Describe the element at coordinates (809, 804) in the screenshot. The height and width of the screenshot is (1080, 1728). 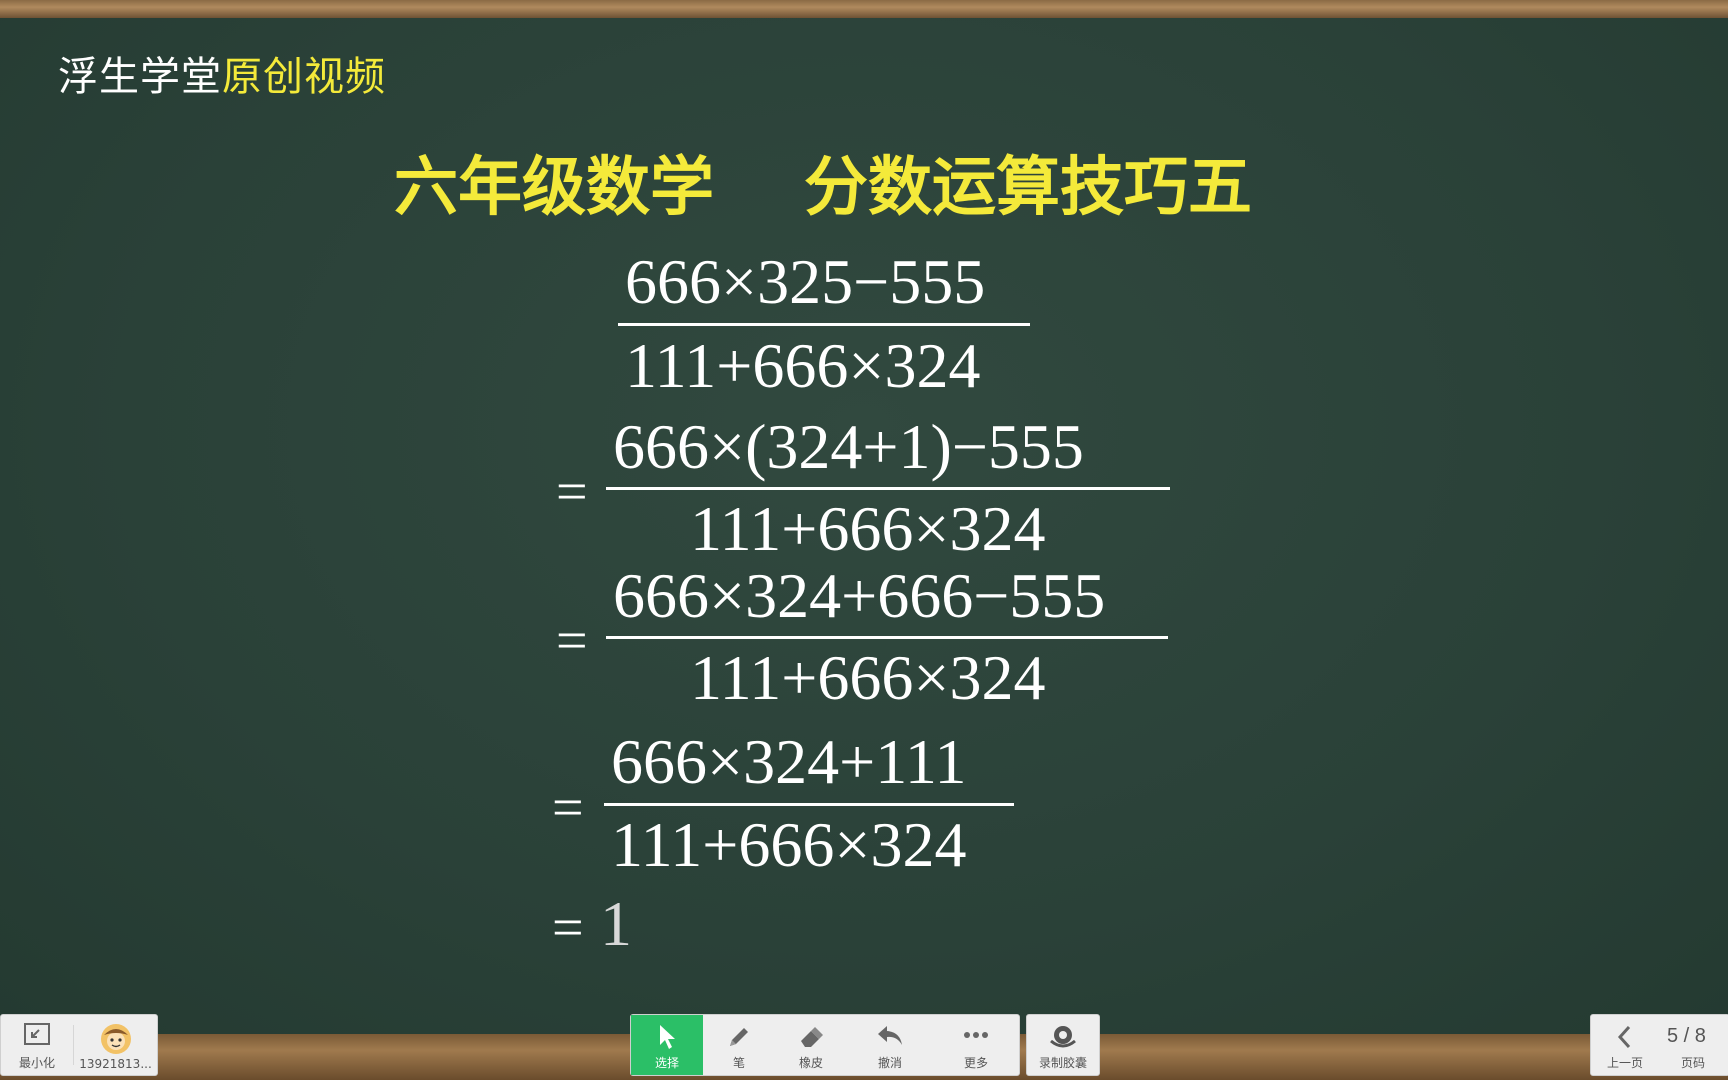
I see `fraction4-bar` at that location.